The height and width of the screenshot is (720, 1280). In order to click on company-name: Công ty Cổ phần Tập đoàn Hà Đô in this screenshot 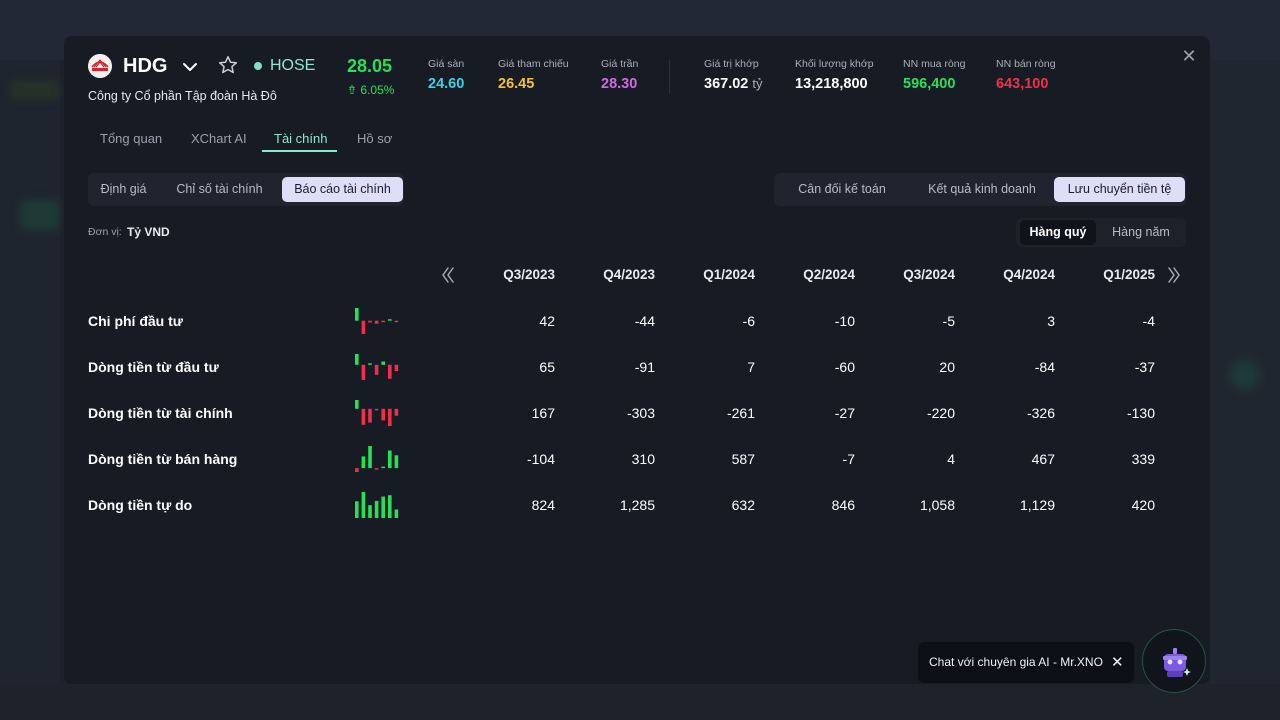, I will do `click(182, 96)`.